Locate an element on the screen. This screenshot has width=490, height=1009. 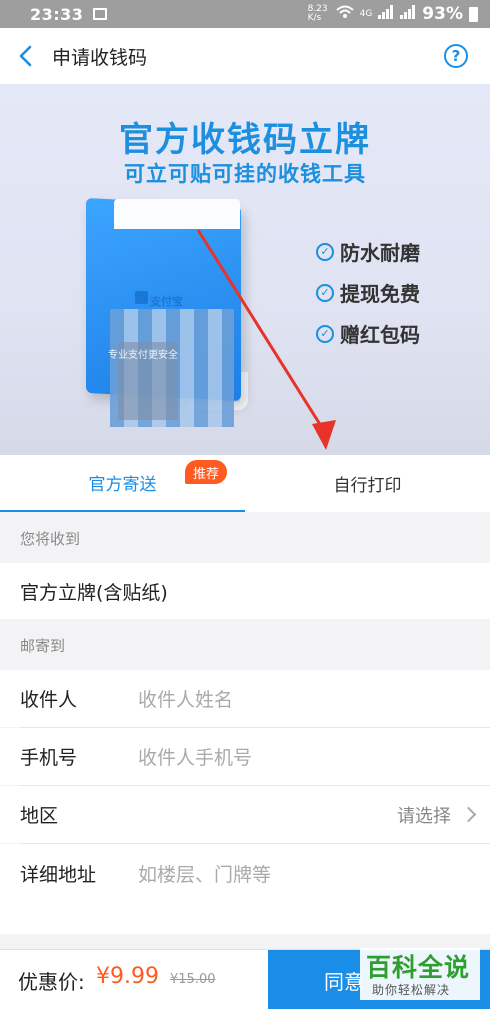
back-button is located at coordinates (25, 56).